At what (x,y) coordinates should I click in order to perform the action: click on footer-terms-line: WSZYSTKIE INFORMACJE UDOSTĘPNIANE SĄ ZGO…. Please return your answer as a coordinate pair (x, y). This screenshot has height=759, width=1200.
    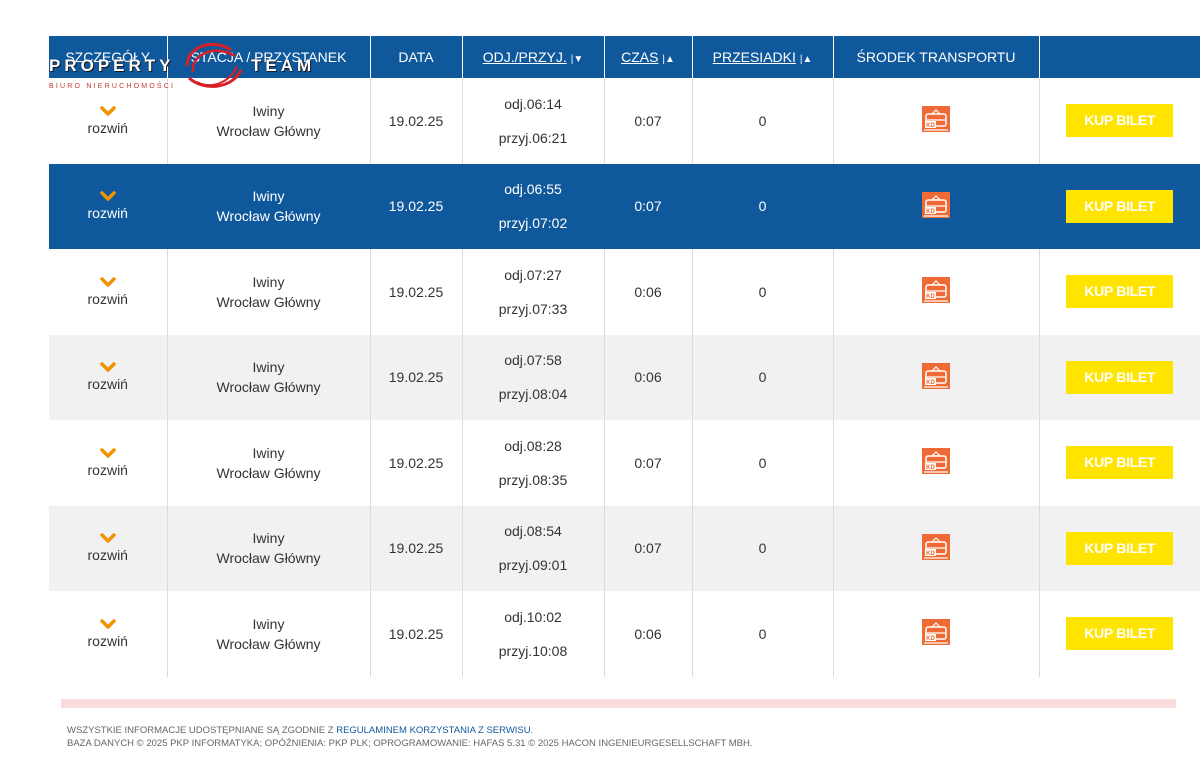
    Looking at the image, I should click on (300, 730).